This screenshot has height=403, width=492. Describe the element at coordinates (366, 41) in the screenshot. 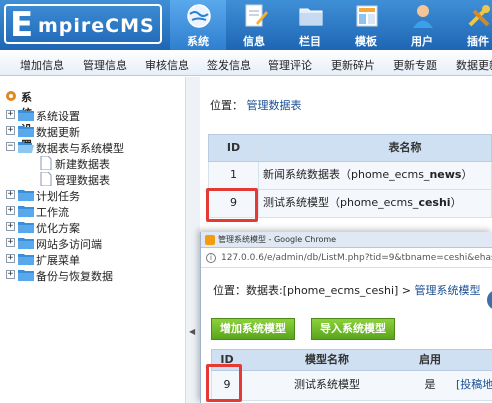

I see `nav-label: 模板` at that location.